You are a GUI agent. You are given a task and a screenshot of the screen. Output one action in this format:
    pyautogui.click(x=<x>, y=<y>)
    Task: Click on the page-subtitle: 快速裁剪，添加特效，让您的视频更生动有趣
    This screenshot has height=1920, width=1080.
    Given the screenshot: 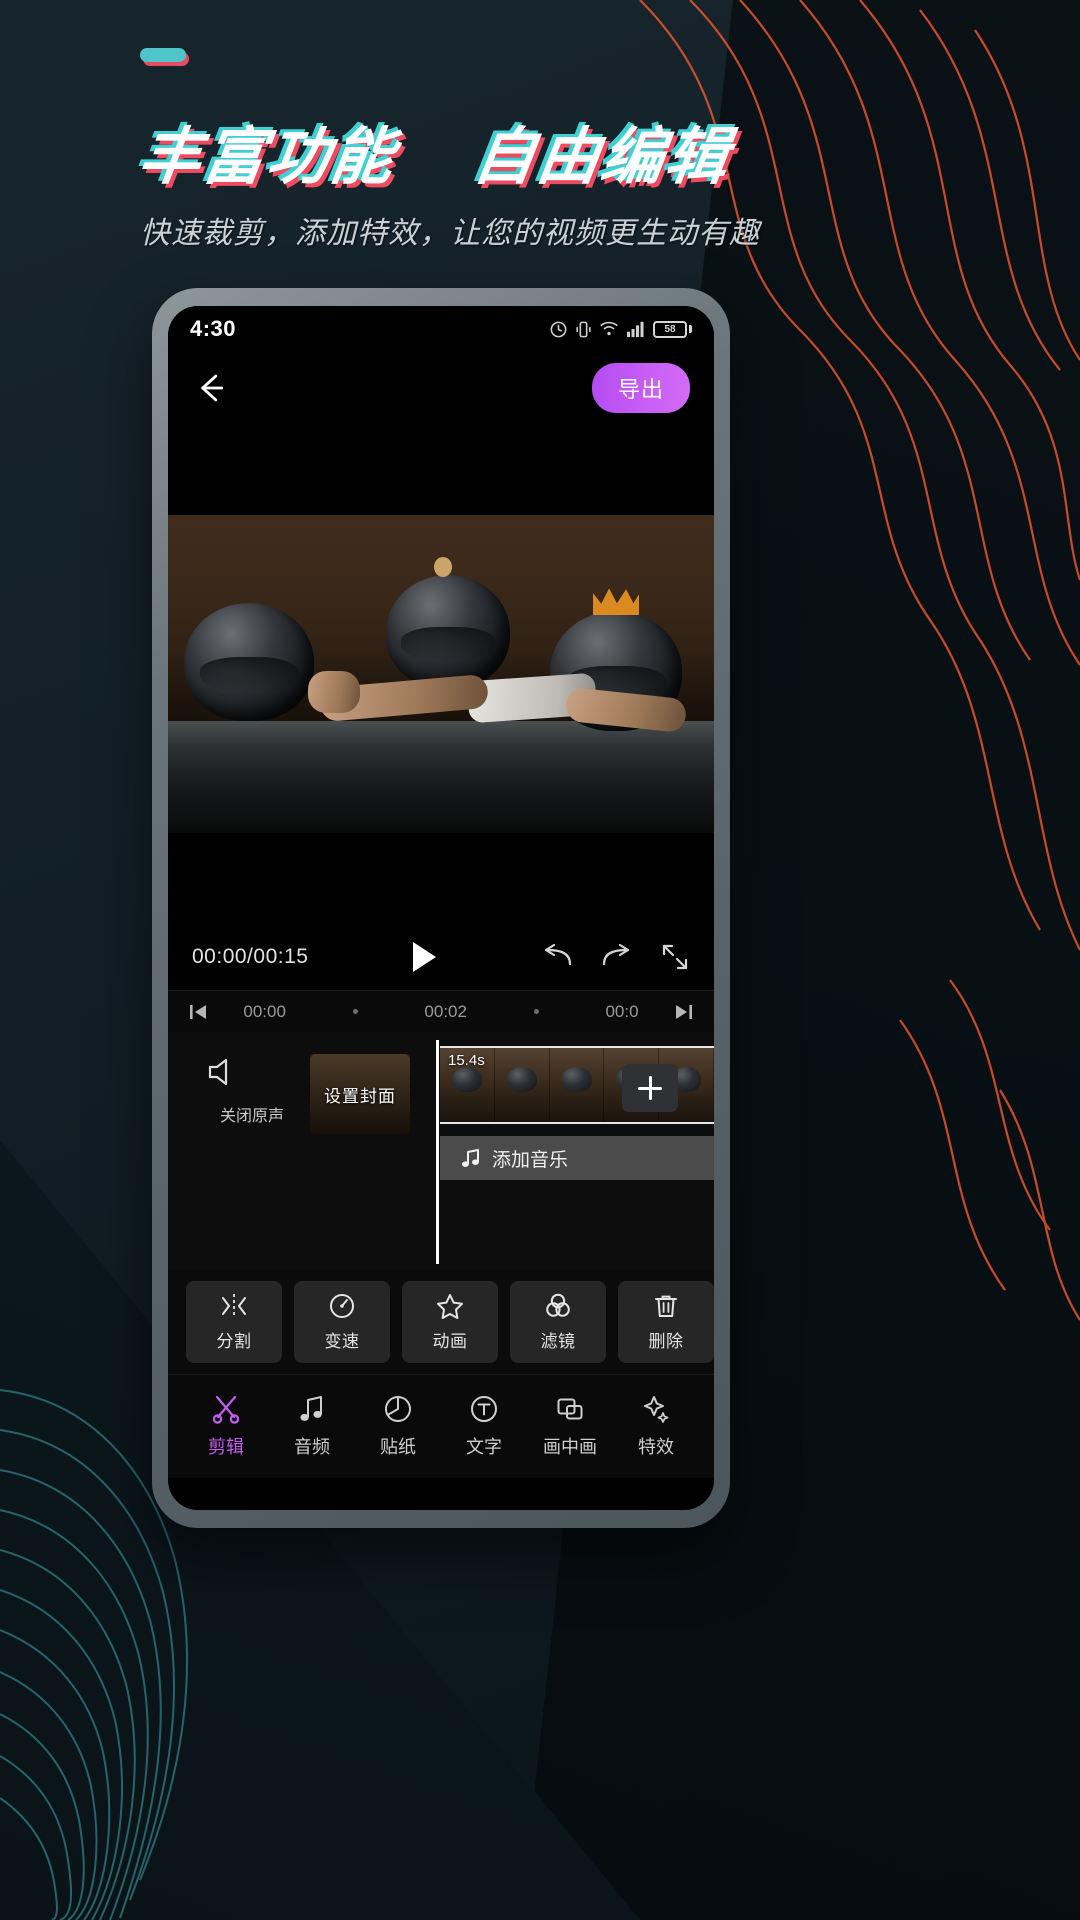 What is the action you would take?
    pyautogui.click(x=450, y=233)
    